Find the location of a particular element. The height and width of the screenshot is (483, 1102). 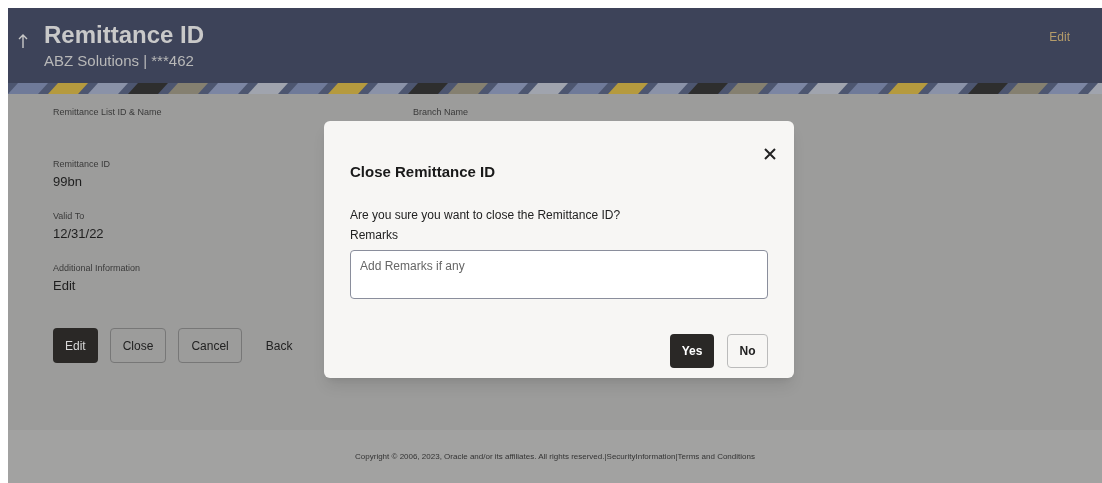

copyright-text: Copyright © 2006, 2023, Oracle and/or its affiliates. All rights reserved. is located at coordinates (480, 456).